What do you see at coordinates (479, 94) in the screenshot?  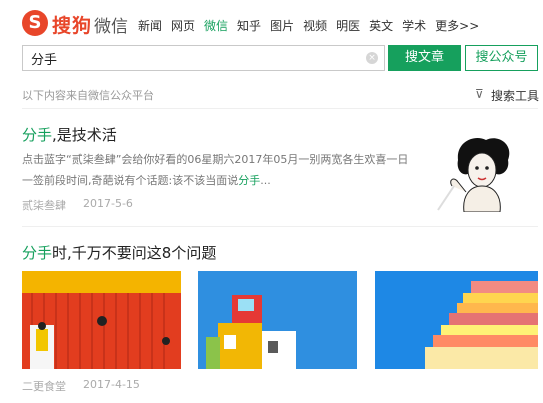 I see `filter-icon: ⊽` at bounding box center [479, 94].